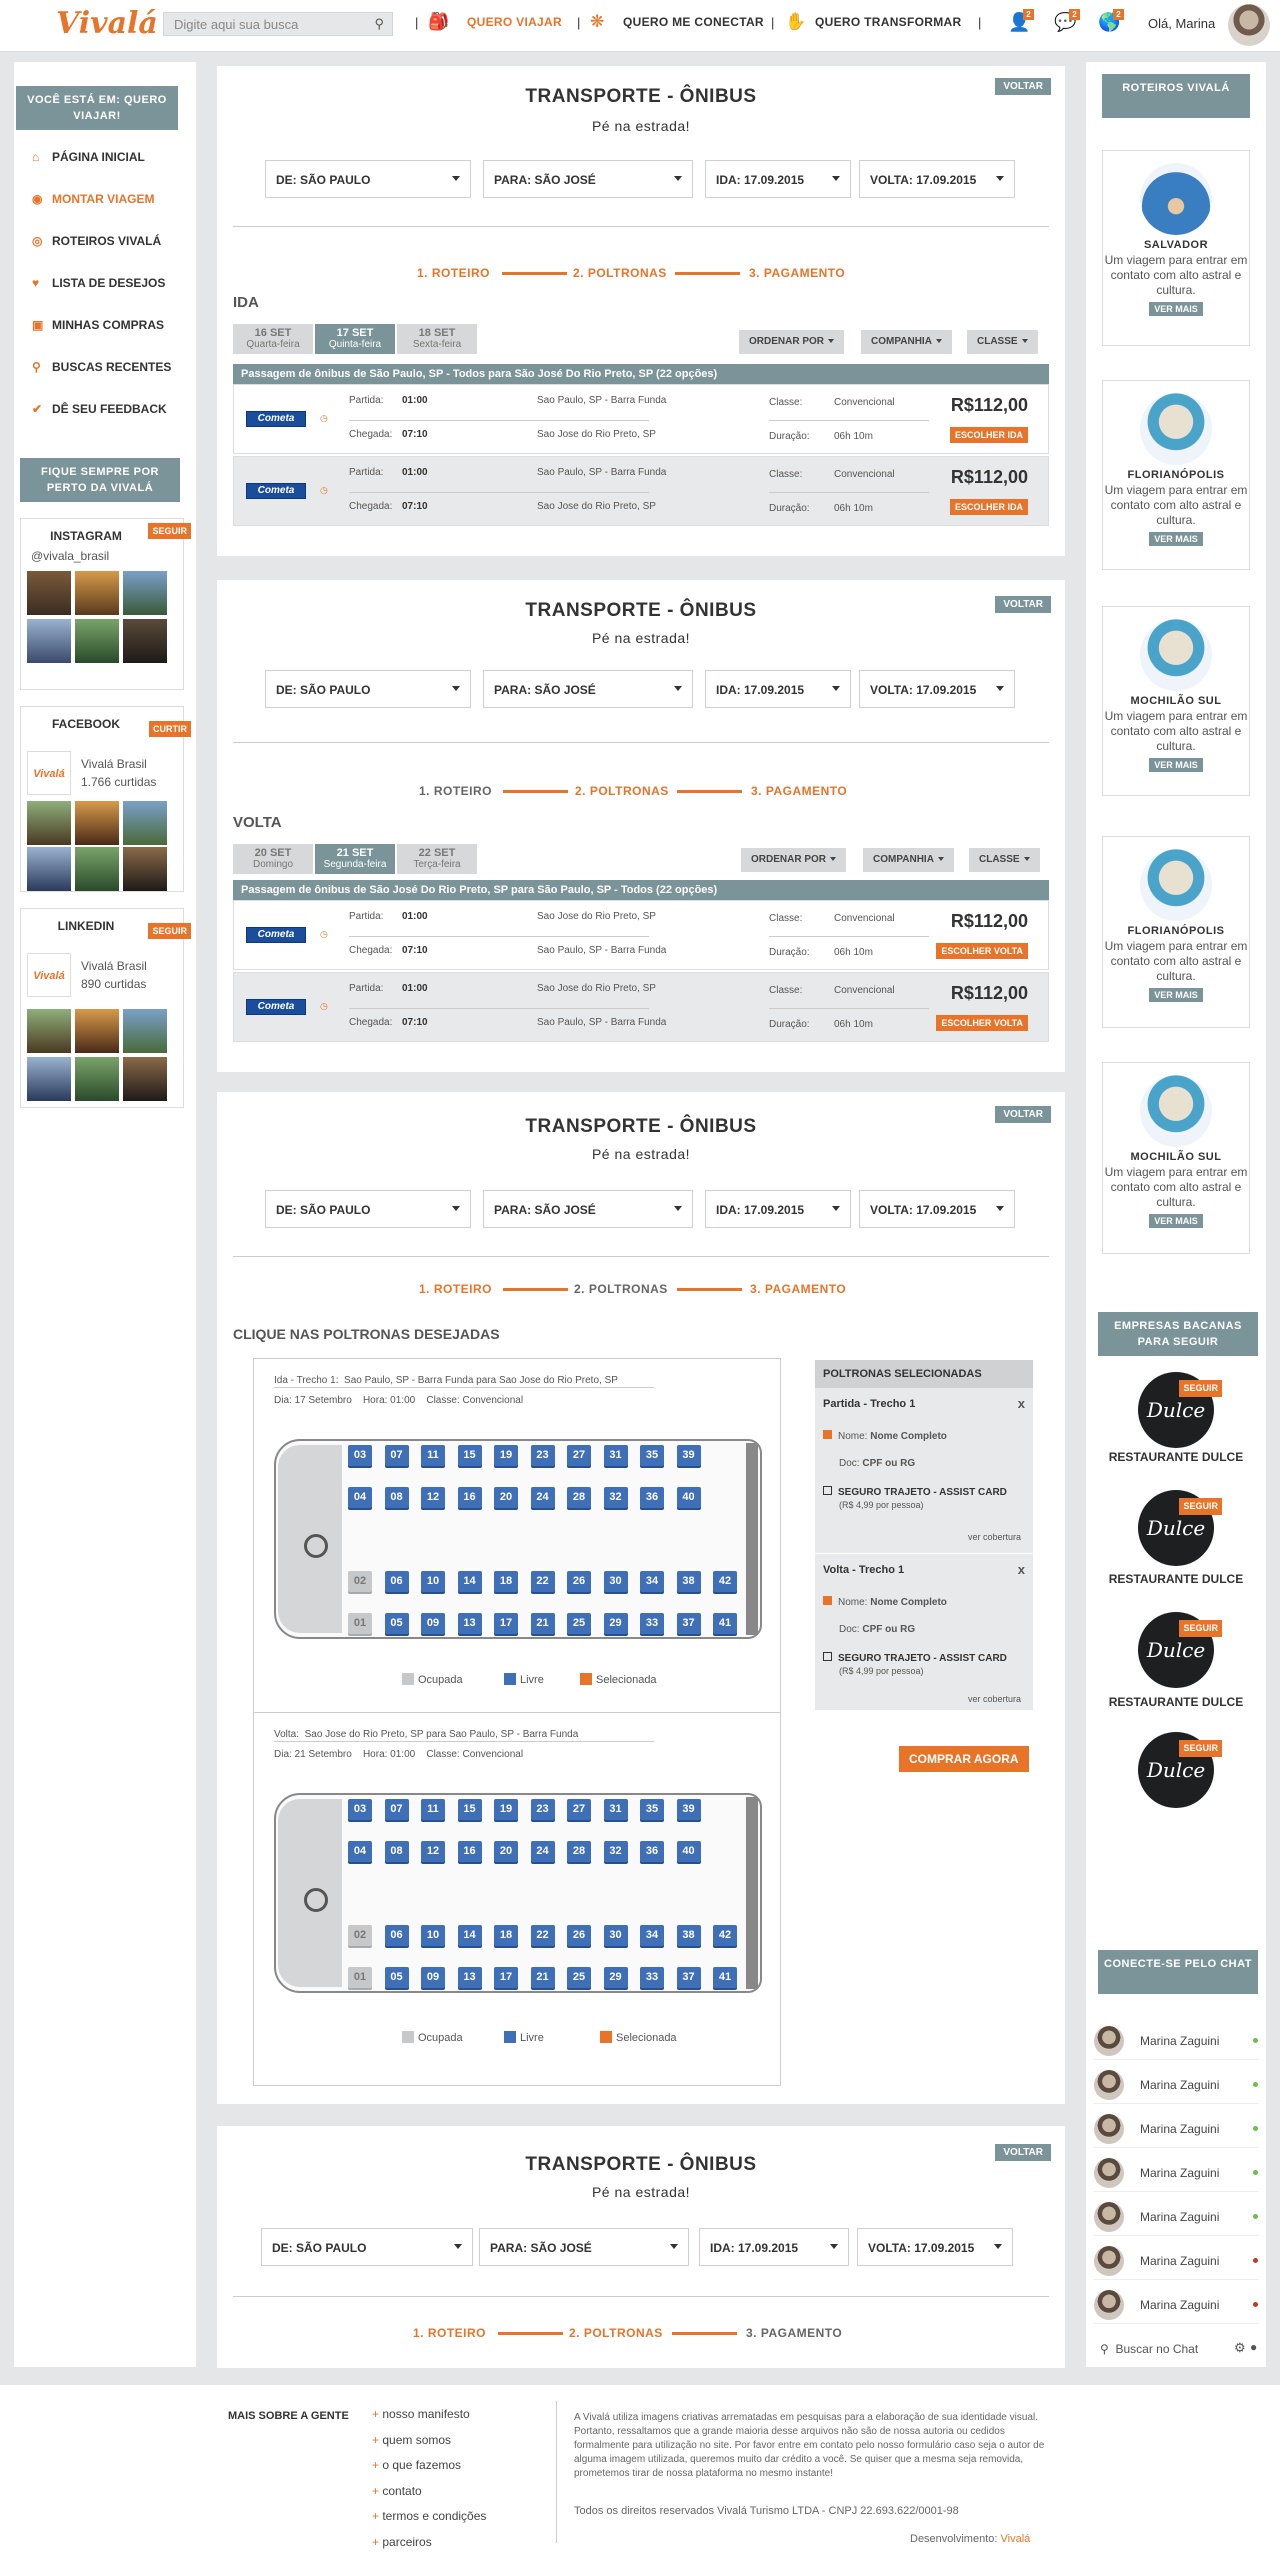 This screenshot has height=2559, width=1280. I want to click on seat-16: 16, so click(469, 1851).